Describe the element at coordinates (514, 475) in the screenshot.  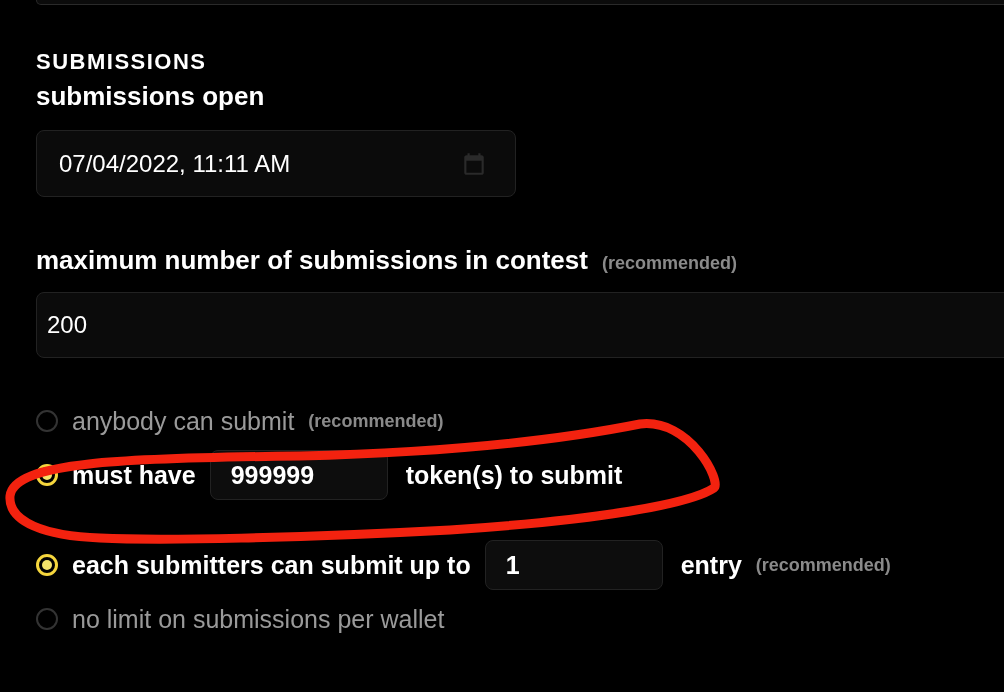
I see `option-label: token(s) to submit` at that location.